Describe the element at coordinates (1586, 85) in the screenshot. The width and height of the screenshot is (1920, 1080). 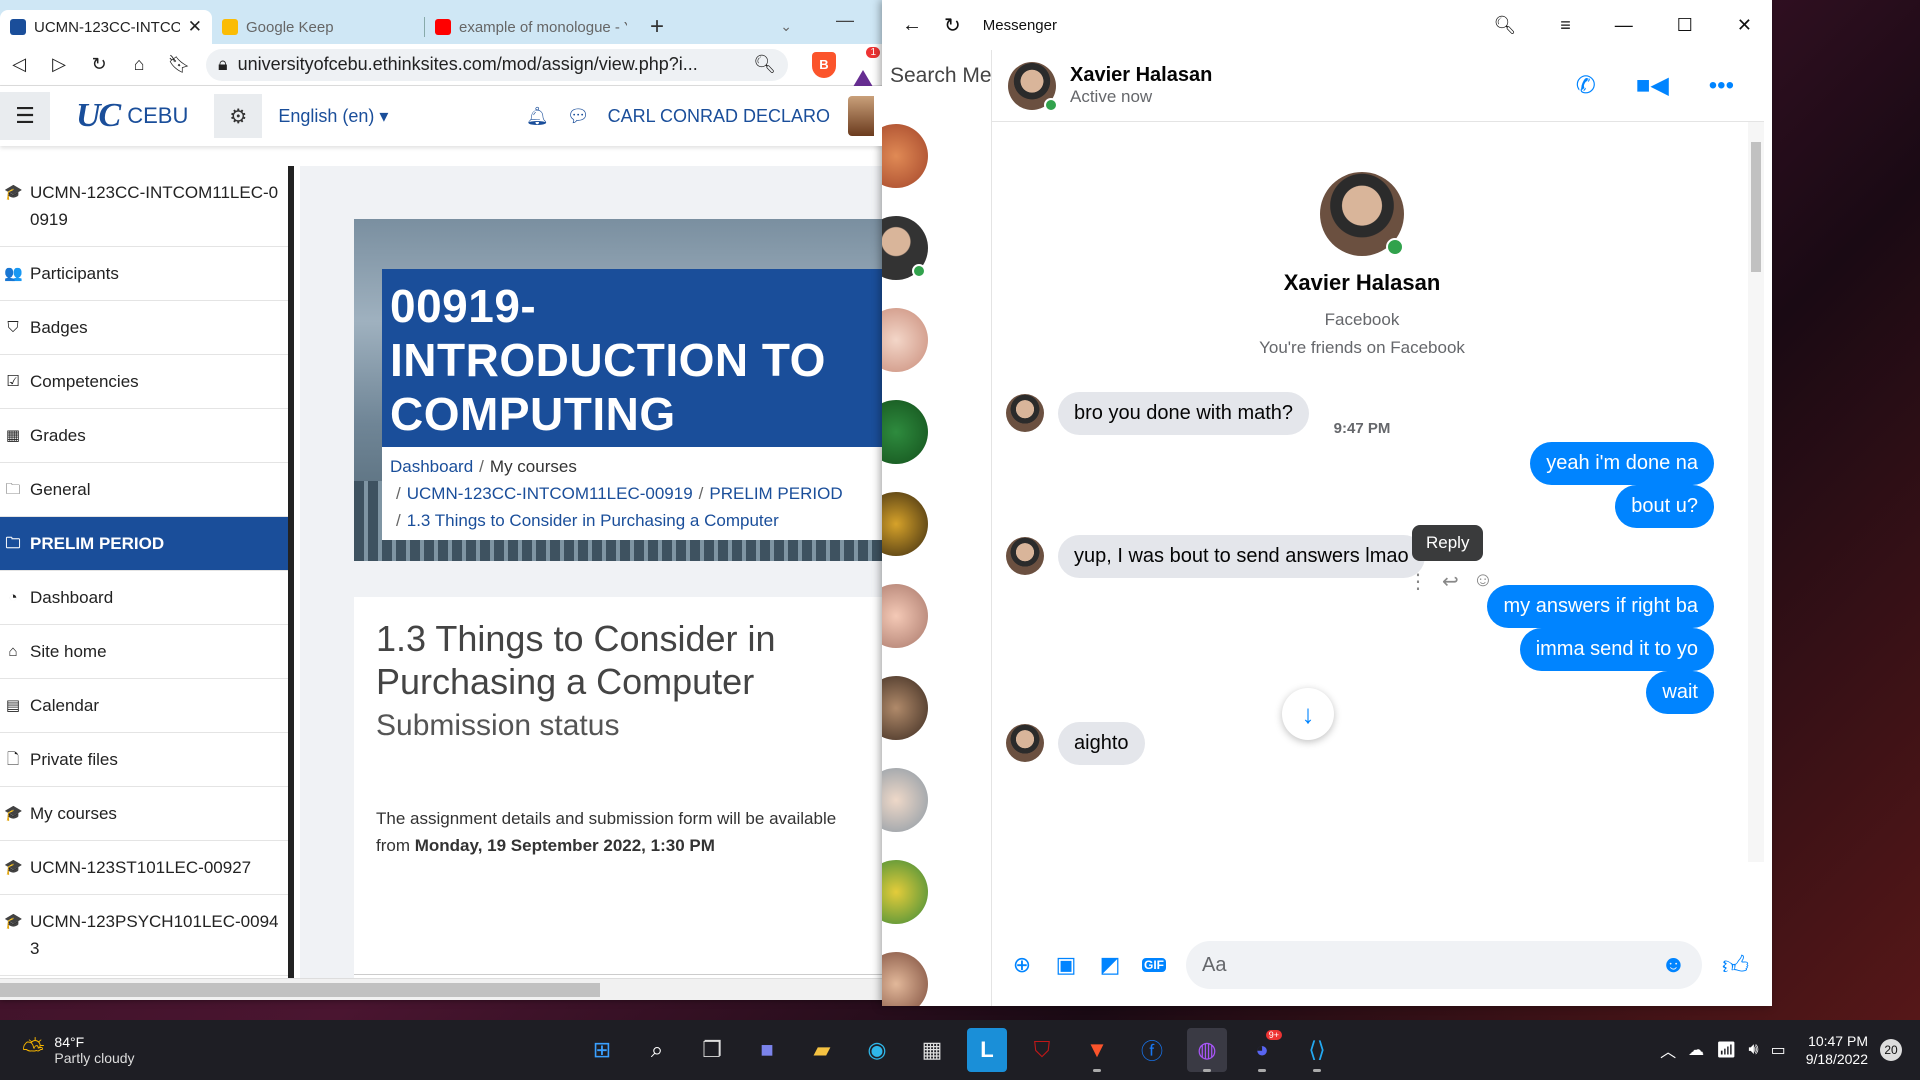
I see `voice-call-icon: ✆` at that location.